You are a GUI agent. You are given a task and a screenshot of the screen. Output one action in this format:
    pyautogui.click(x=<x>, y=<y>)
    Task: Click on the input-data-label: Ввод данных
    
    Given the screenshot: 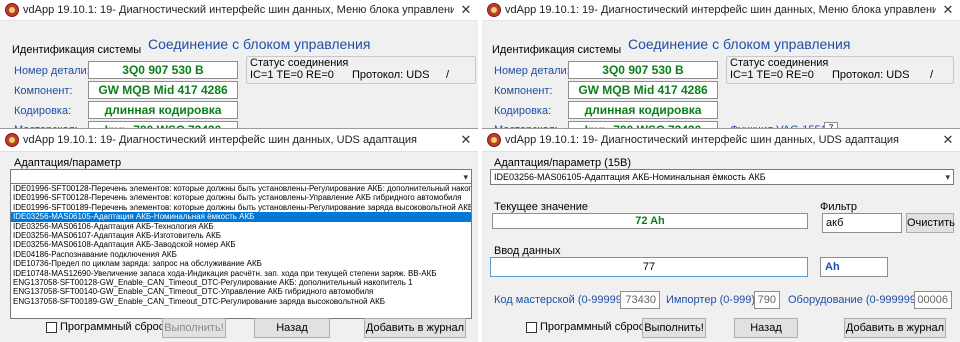 What is the action you would take?
    pyautogui.click(x=527, y=251)
    